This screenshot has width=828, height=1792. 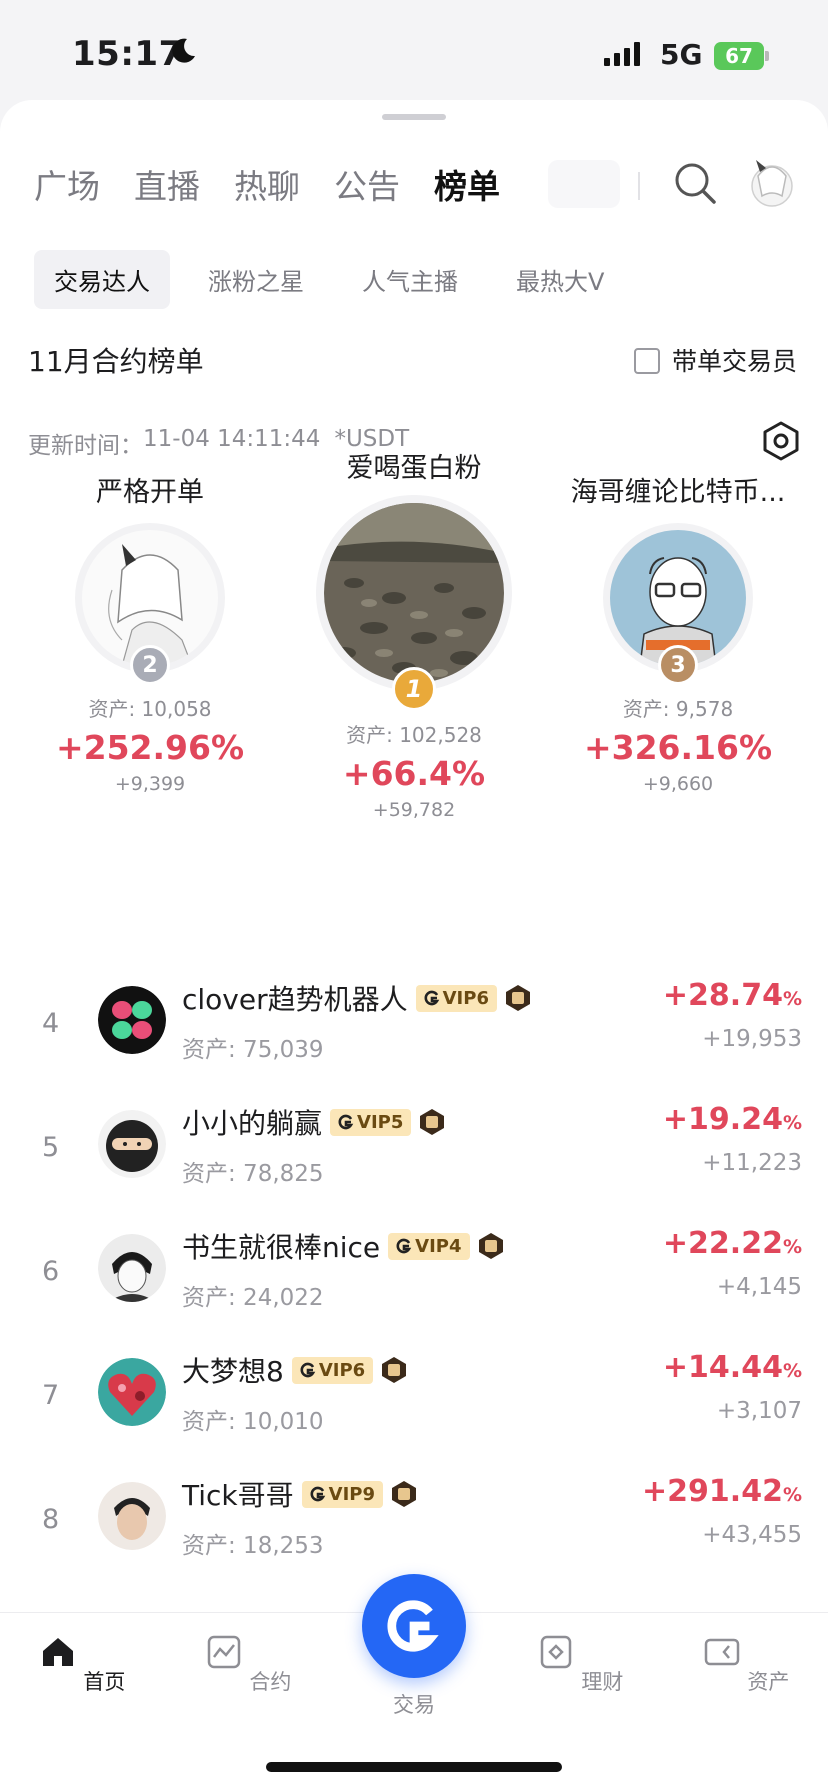 What do you see at coordinates (281, 1247) in the screenshot?
I see `row-name: 书生就很棒nice` at bounding box center [281, 1247].